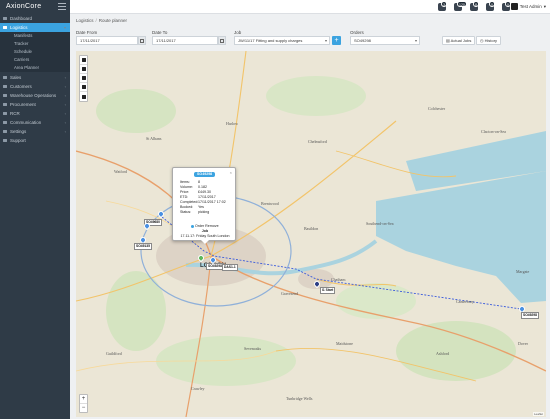 The image size is (550, 419). I want to click on top-icons: 3 120 8 0 0, so click(475, 6).